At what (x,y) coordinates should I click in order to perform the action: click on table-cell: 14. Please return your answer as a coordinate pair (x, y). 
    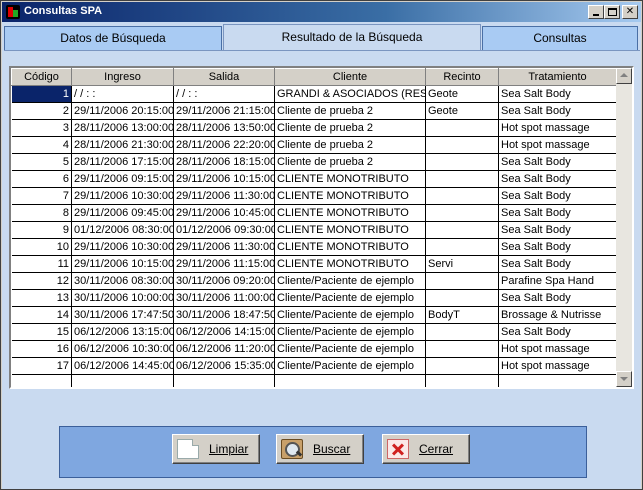
    Looking at the image, I should click on (41, 315).